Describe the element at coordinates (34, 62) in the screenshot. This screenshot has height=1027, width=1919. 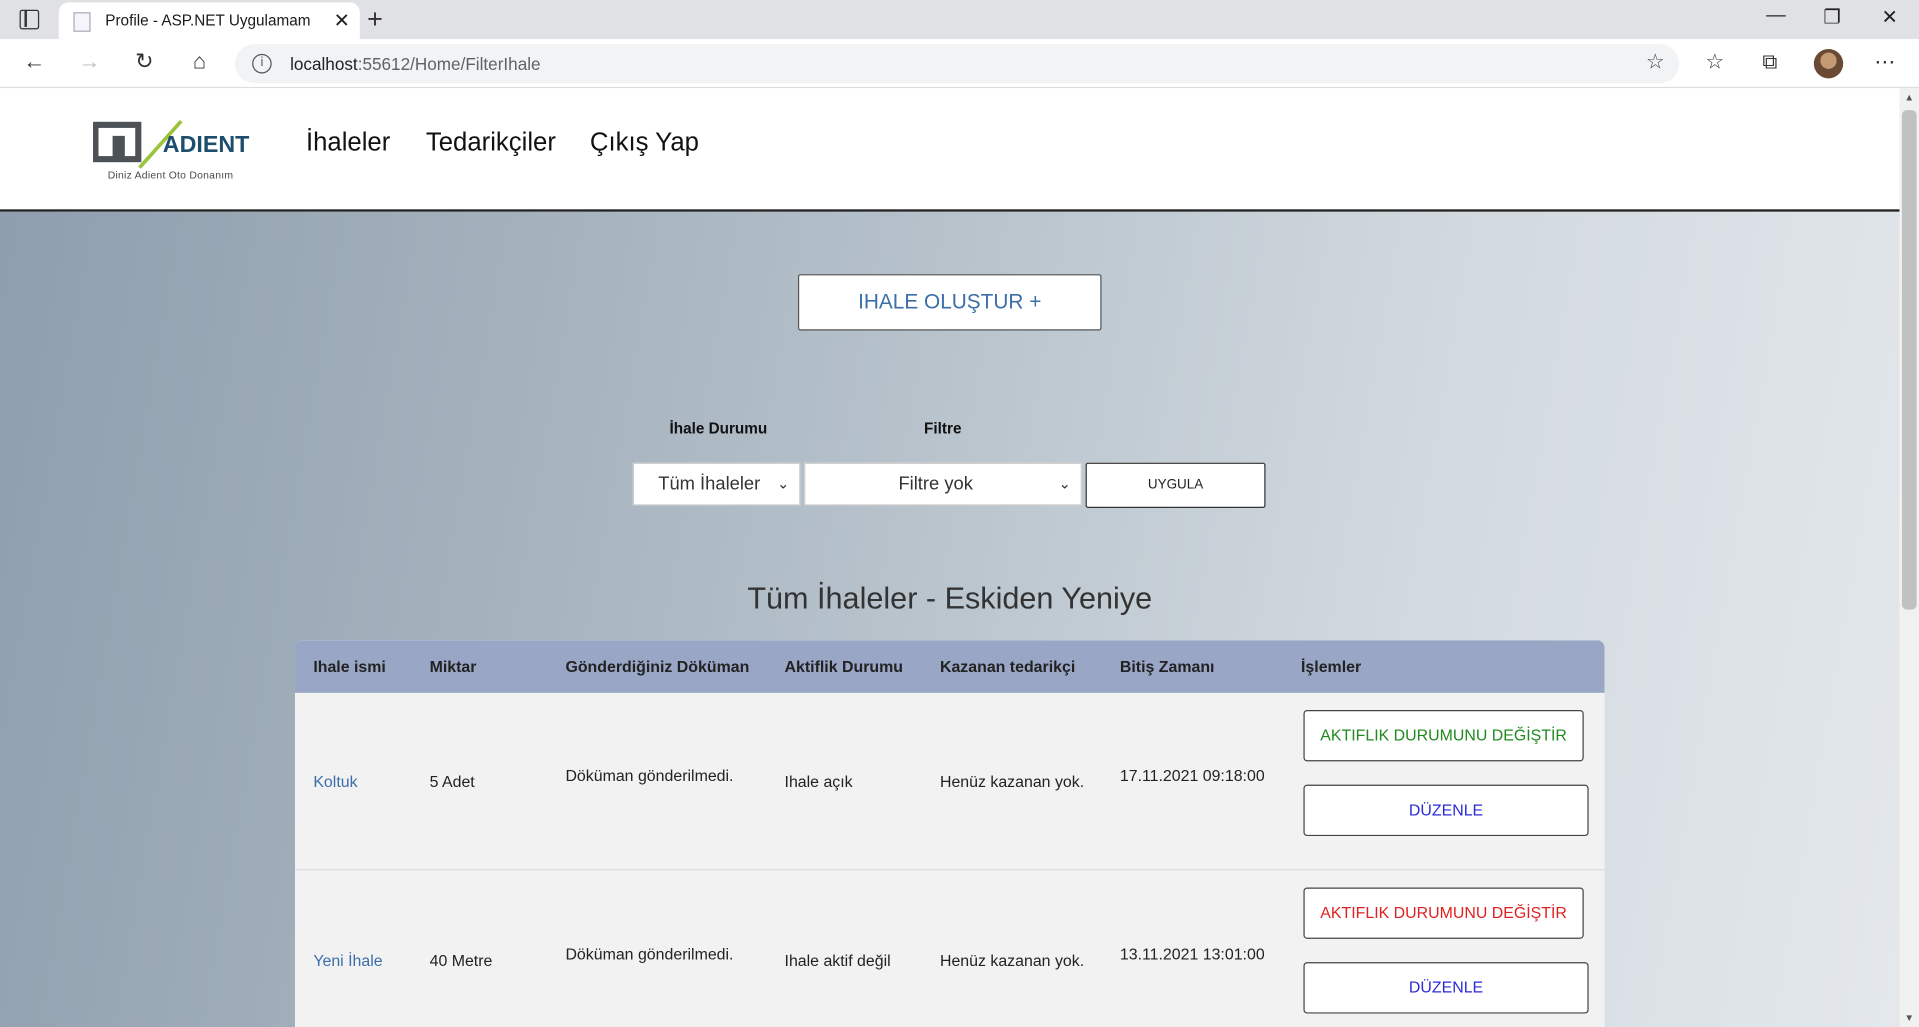
I see `back-icon: ←` at that location.